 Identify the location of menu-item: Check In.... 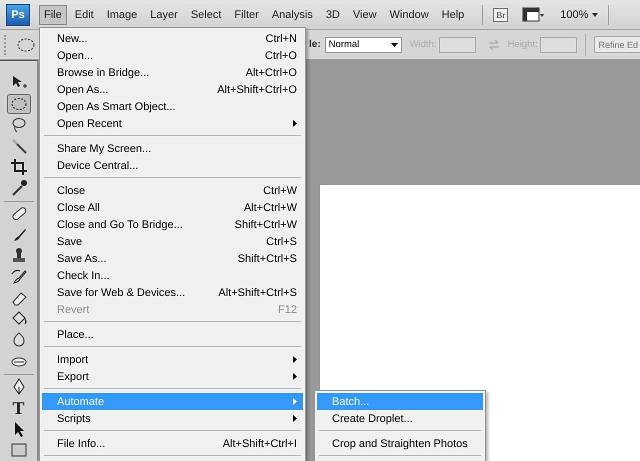
(172, 275).